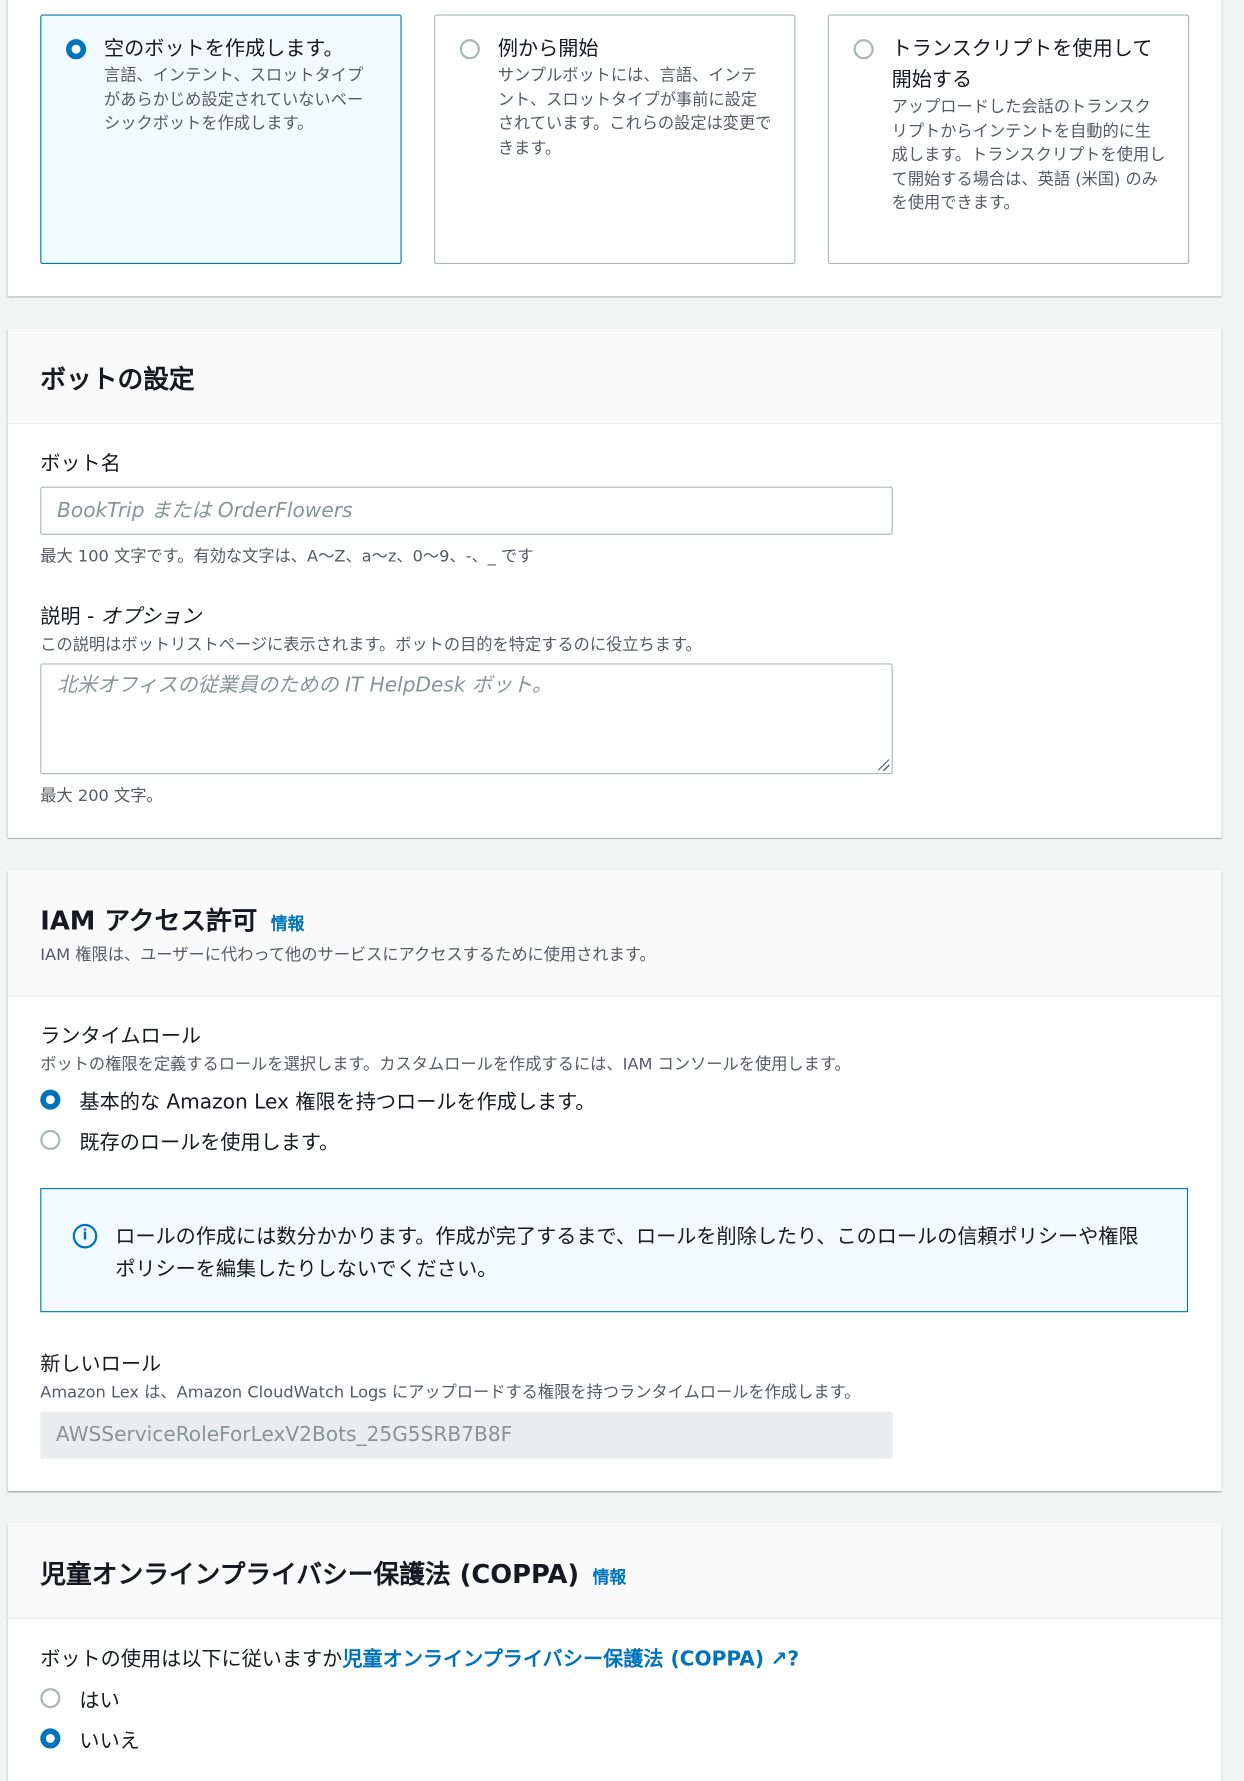 This screenshot has width=1244, height=1781. I want to click on radio-label: 基本的な Amazon Lex 権限を持つロールを作成します。, so click(337, 1102).